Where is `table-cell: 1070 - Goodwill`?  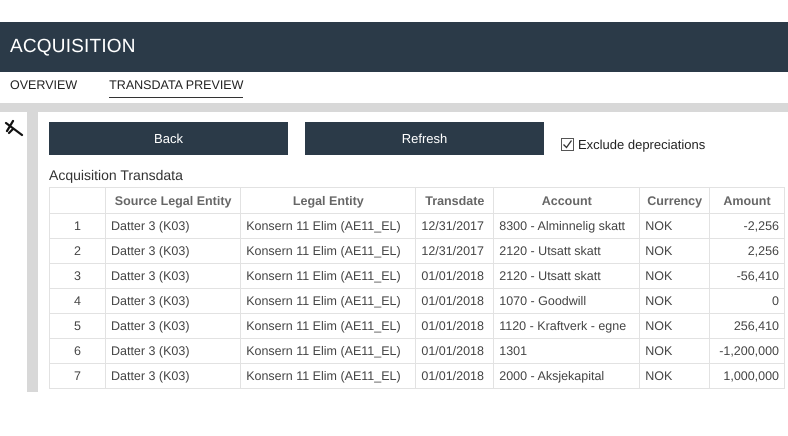 table-cell: 1070 - Goodwill is located at coordinates (567, 301).